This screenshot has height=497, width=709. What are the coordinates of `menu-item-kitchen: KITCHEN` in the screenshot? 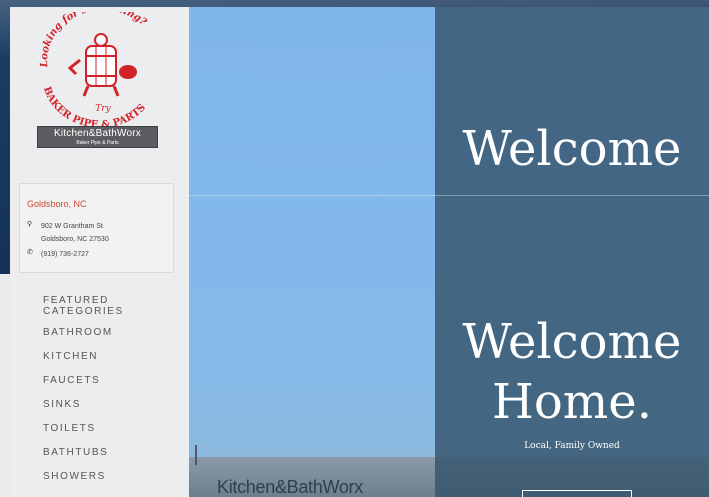 It's located at (113, 356).